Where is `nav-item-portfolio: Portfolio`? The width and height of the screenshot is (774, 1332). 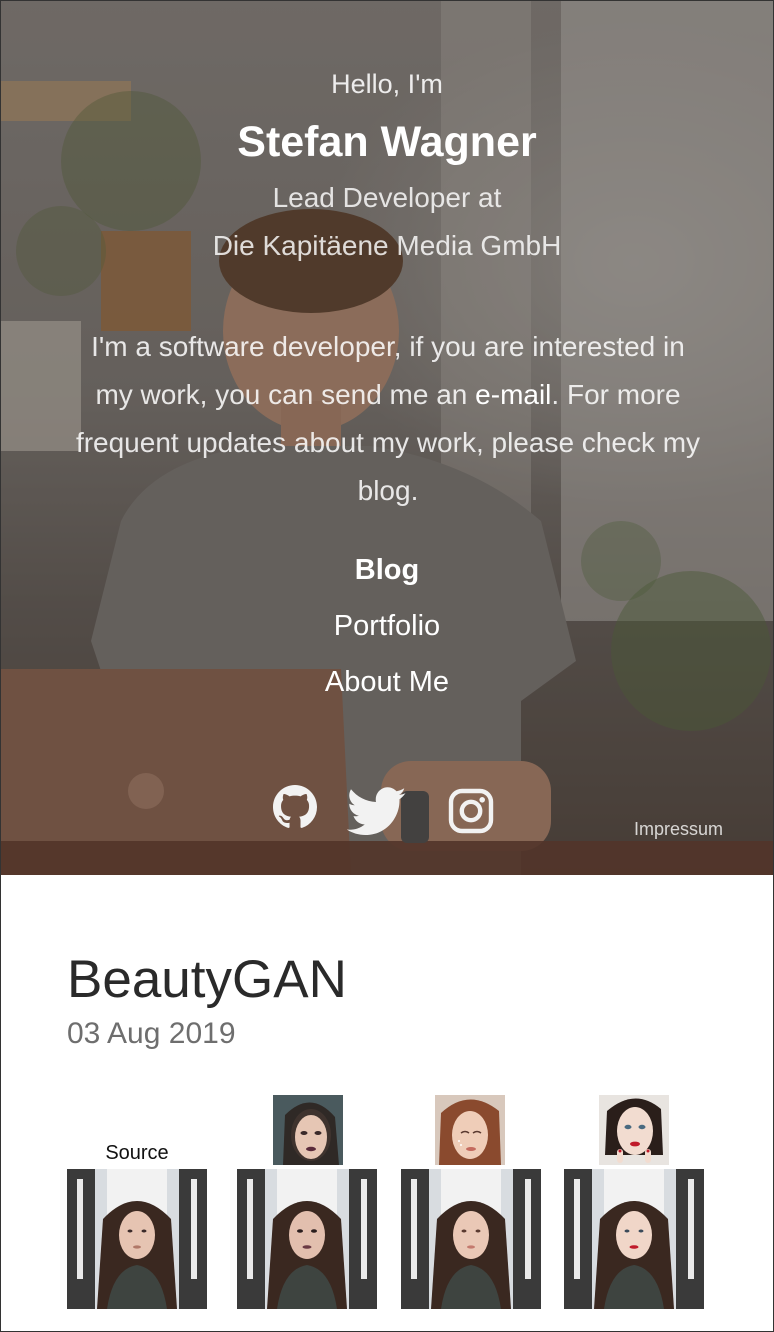
nav-item-portfolio: Portfolio is located at coordinates (387, 626).